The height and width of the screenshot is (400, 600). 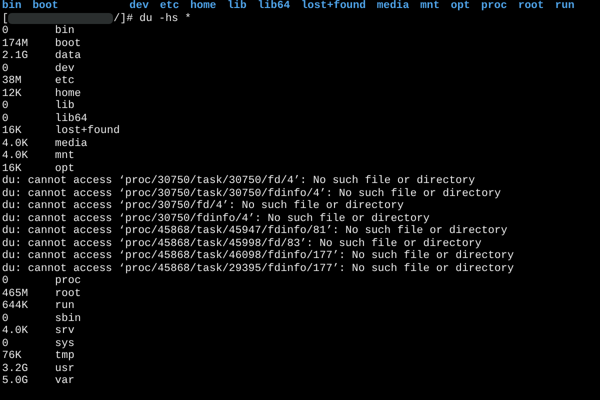 What do you see at coordinates (242, 244) in the screenshot?
I see `error-message: du: cannot access ‘proc/45868/task/45998/fd/83’: No such file or directory` at bounding box center [242, 244].